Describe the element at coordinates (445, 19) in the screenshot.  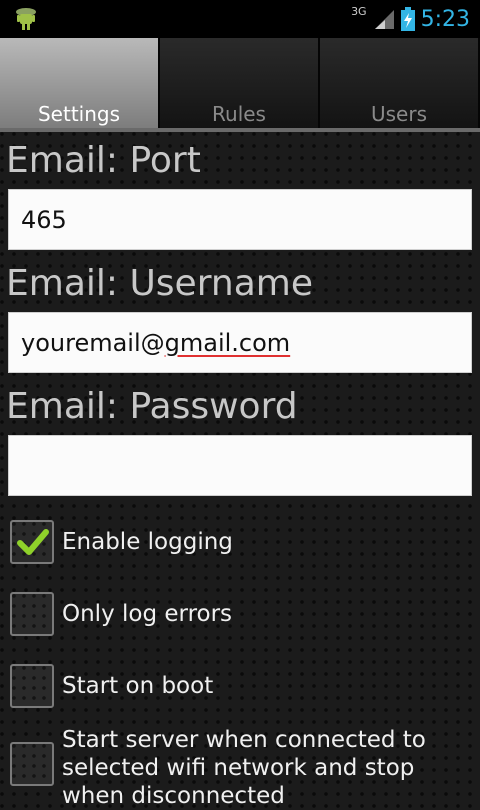
I see `status-clock: 5:23` at that location.